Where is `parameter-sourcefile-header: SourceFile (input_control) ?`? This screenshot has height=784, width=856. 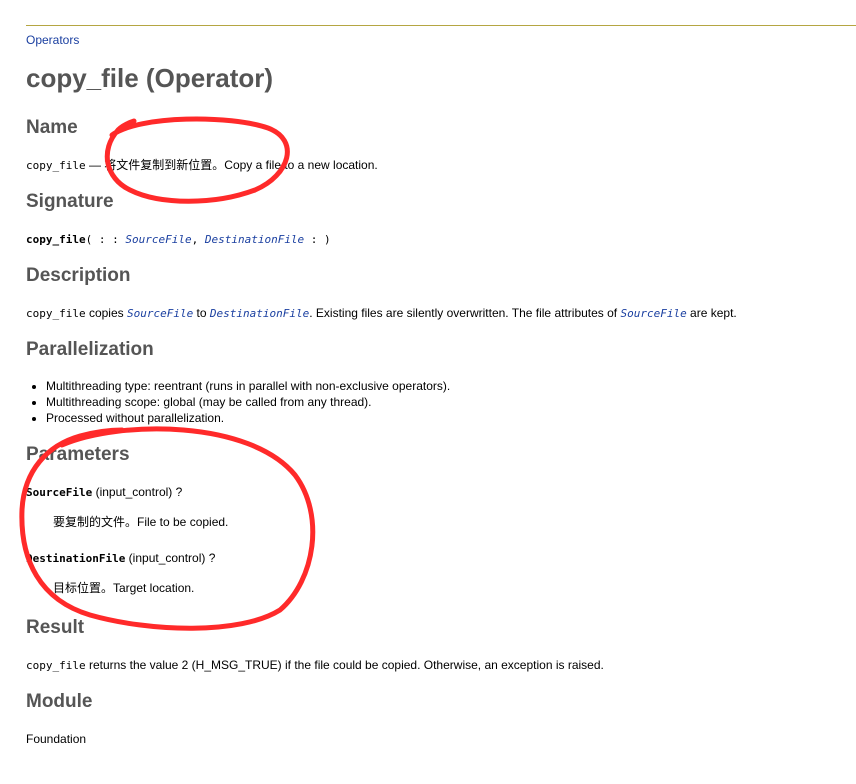
parameter-sourcefile-header: SourceFile (input_control) ? is located at coordinates (104, 492).